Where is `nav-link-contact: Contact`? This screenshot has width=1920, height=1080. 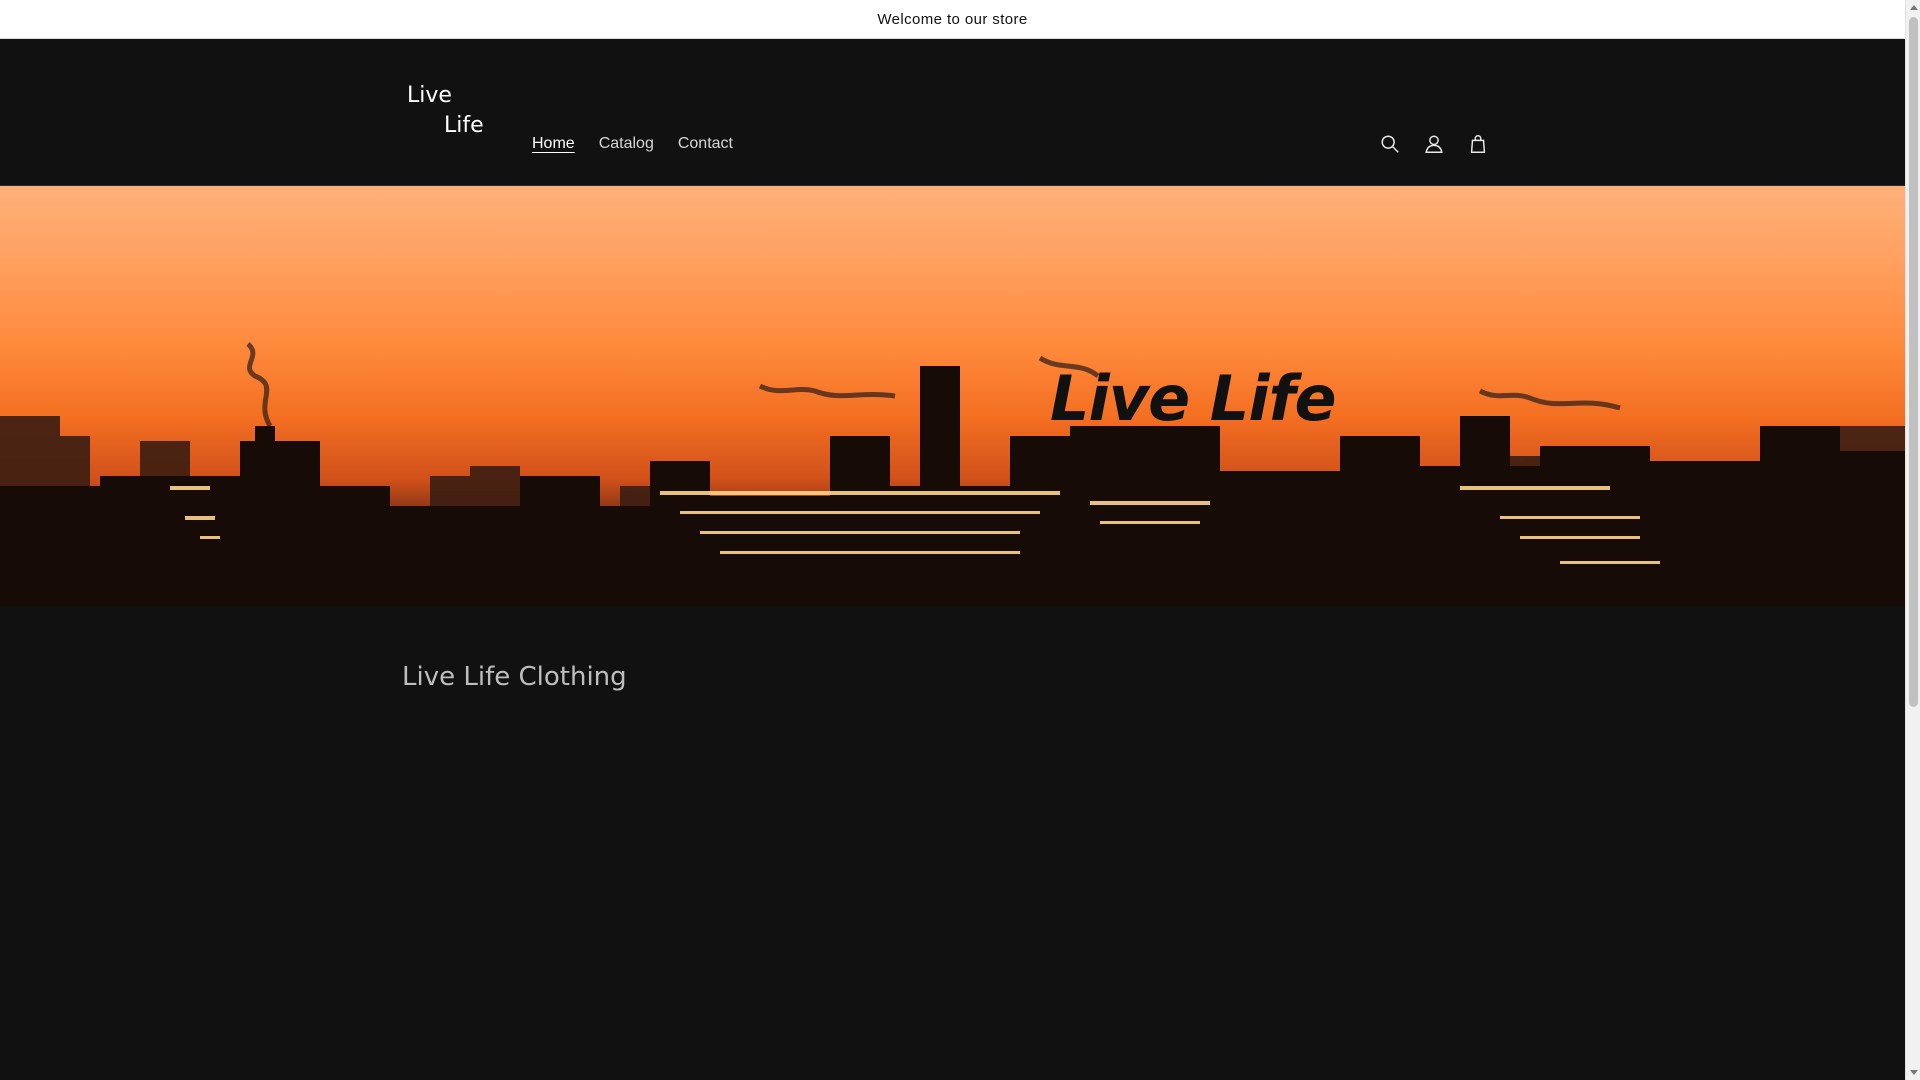 nav-link-contact: Contact is located at coordinates (705, 144).